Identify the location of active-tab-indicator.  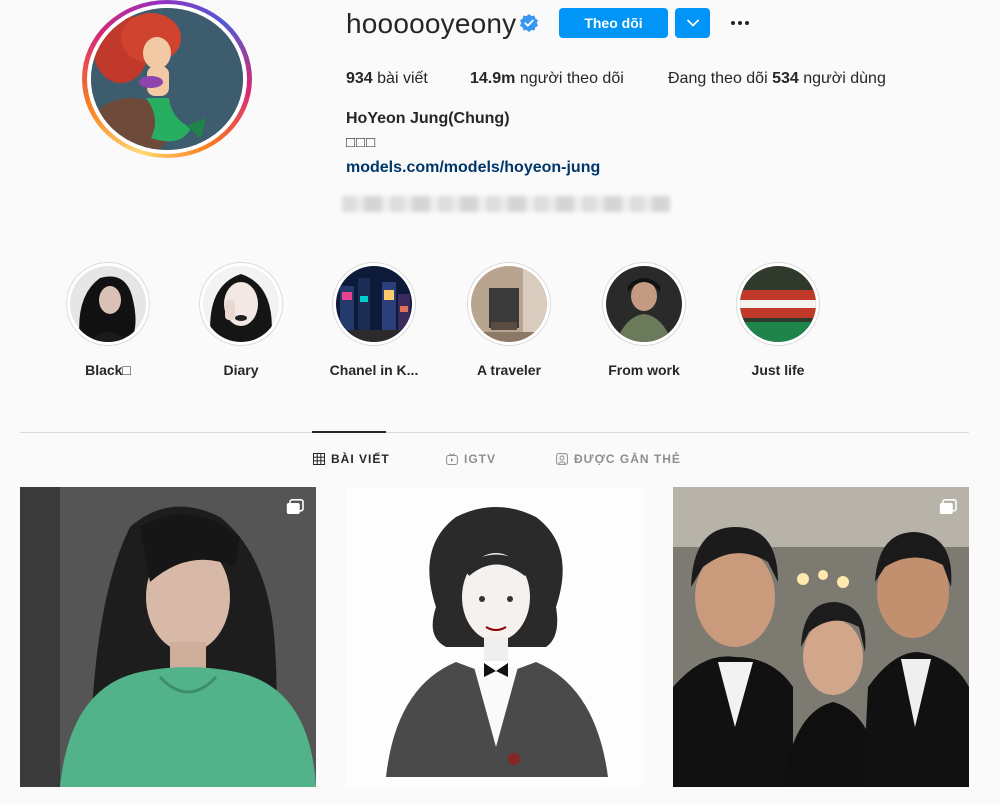
(349, 432).